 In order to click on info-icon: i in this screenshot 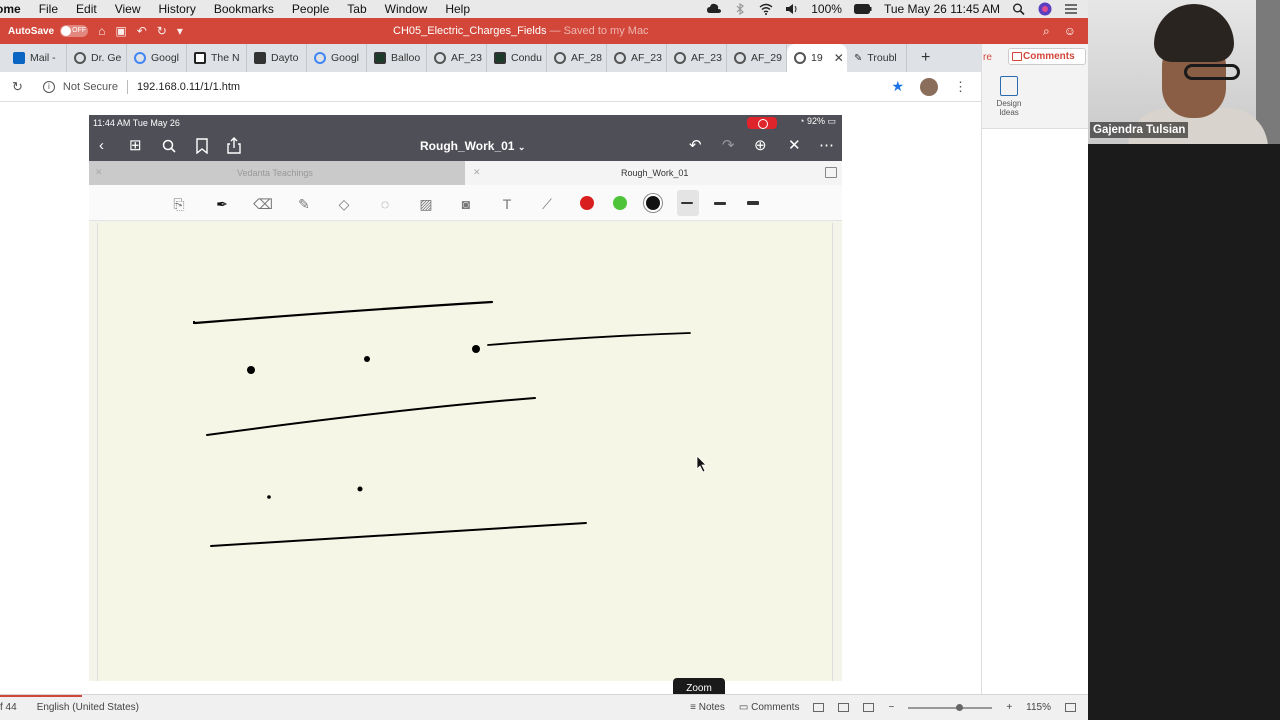, I will do `click(48, 86)`.